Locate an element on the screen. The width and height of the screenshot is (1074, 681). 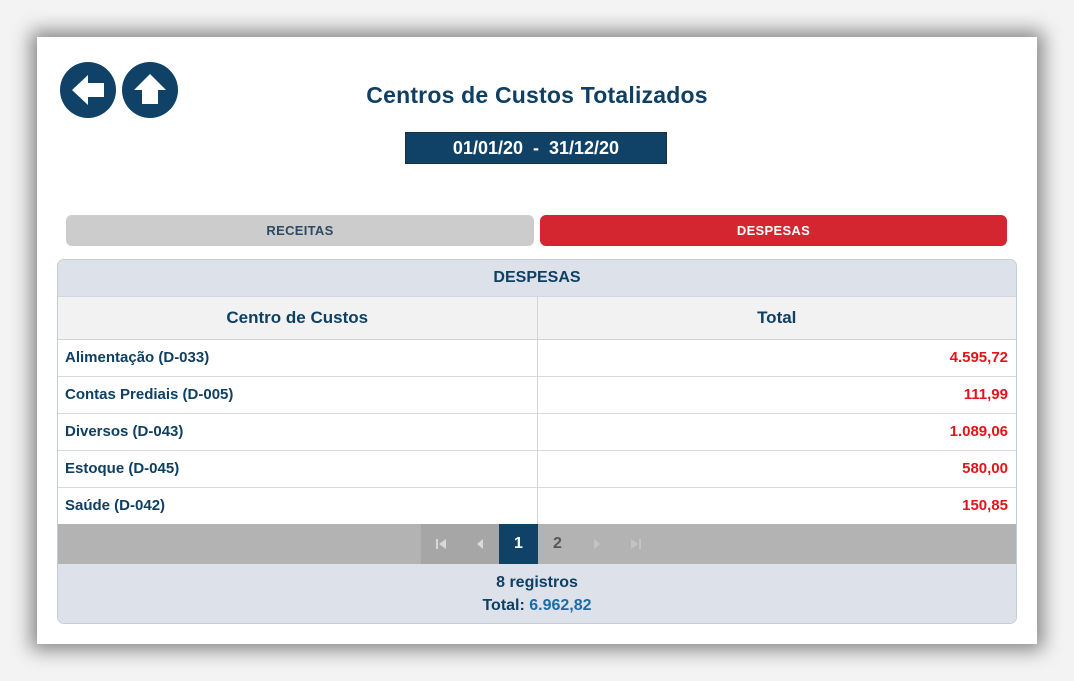
pagination: 1 2 is located at coordinates (538, 544).